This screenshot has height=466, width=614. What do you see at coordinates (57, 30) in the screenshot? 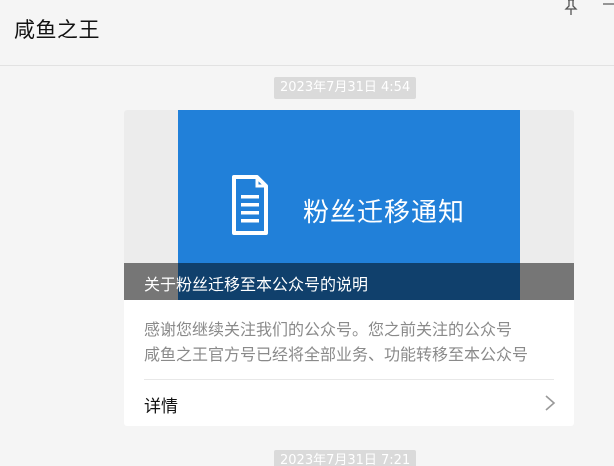
I see `chat-title: 咸鱼之王` at bounding box center [57, 30].